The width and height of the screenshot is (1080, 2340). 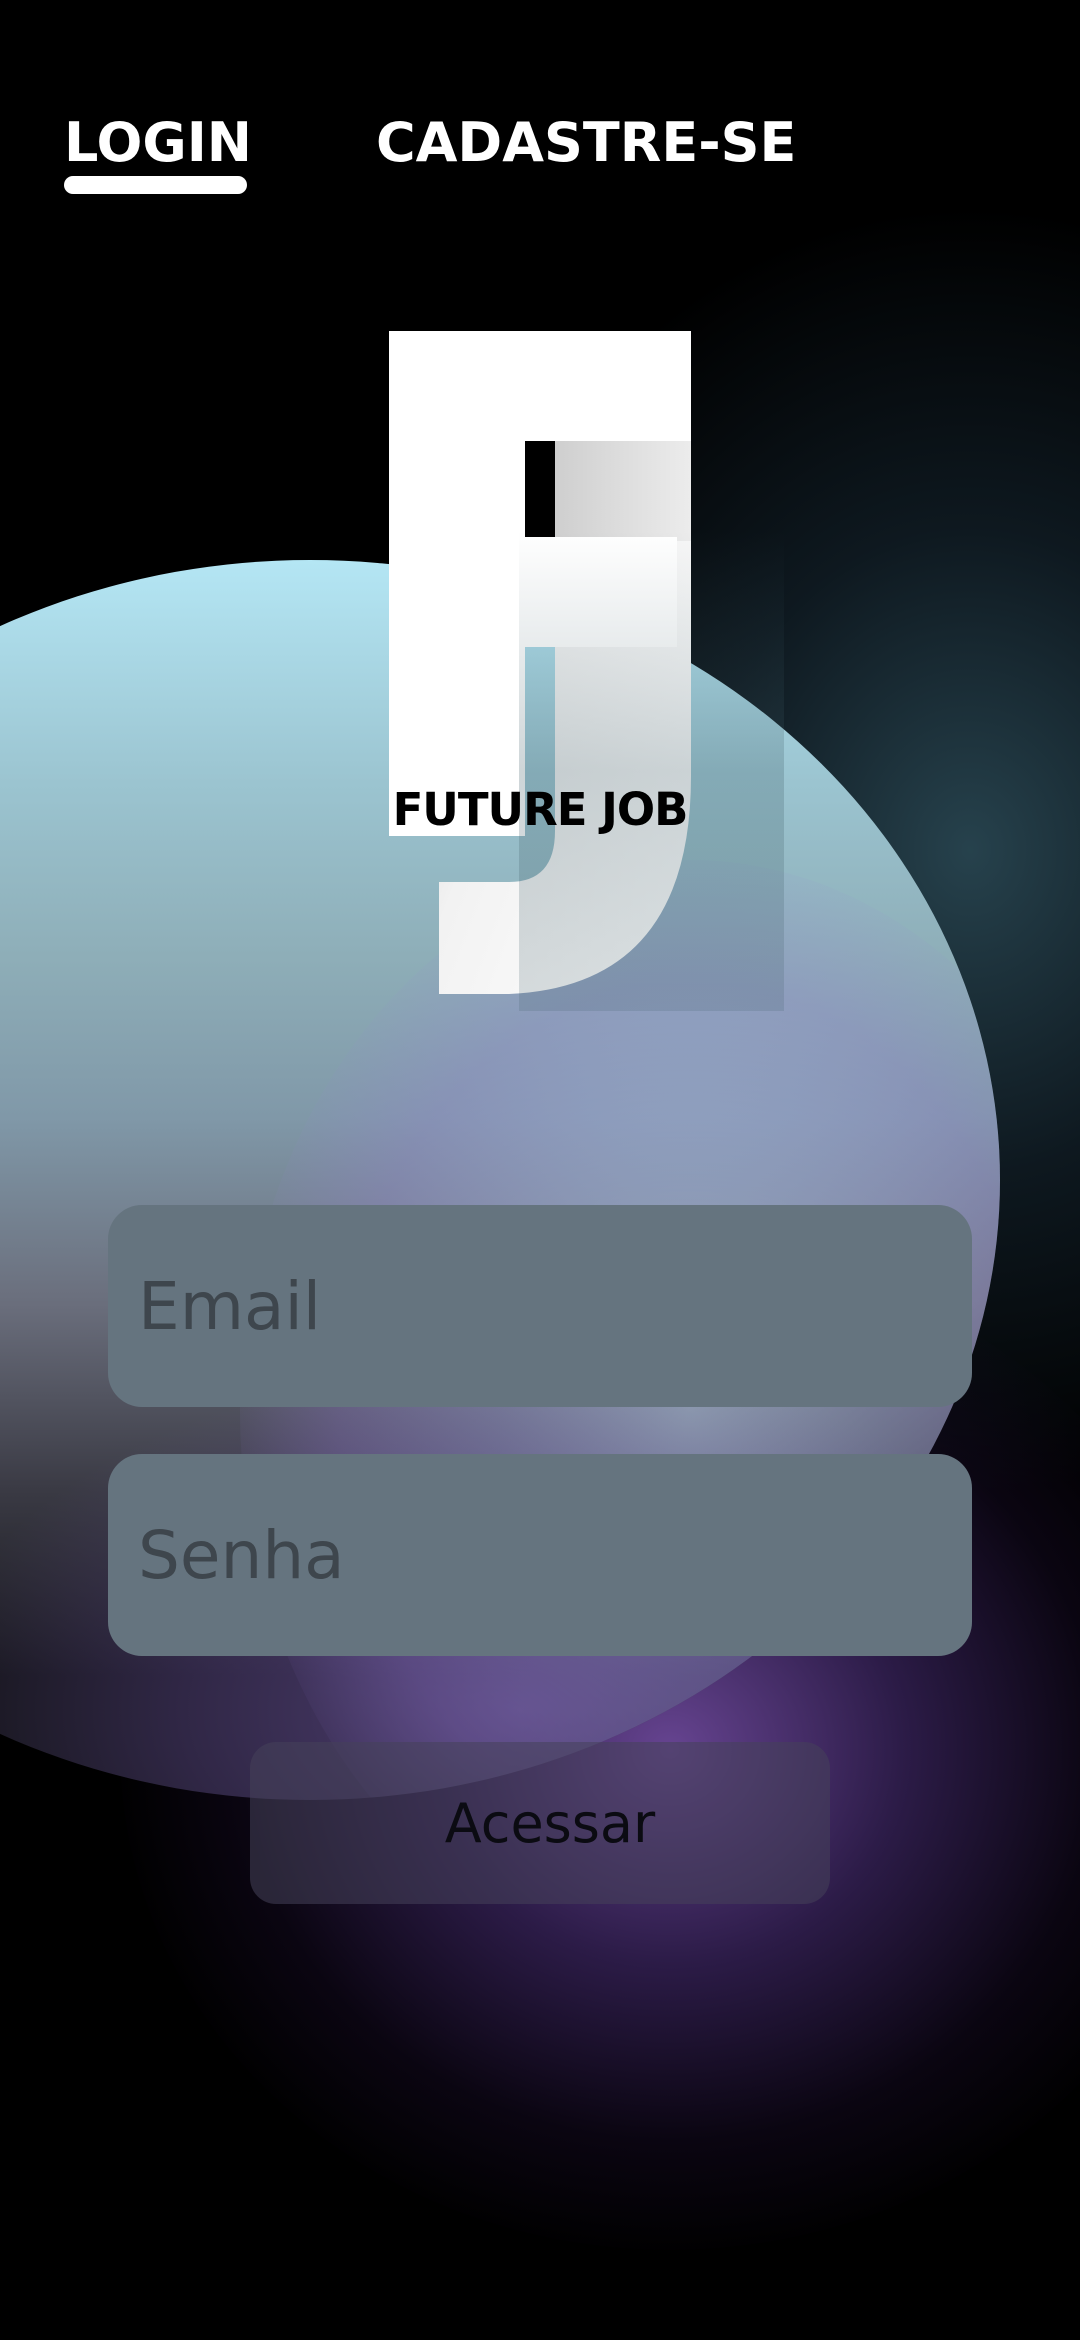 I want to click on tab-register: CADASTRE-SE, so click(x=586, y=143).